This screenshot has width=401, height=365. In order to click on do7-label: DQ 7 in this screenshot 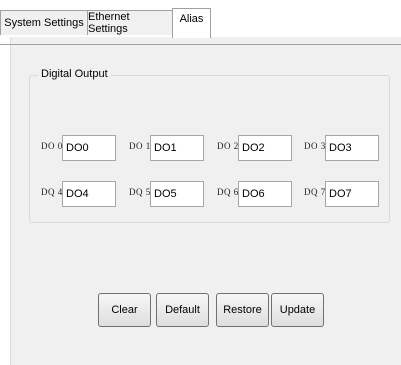, I will do `click(315, 192)`.